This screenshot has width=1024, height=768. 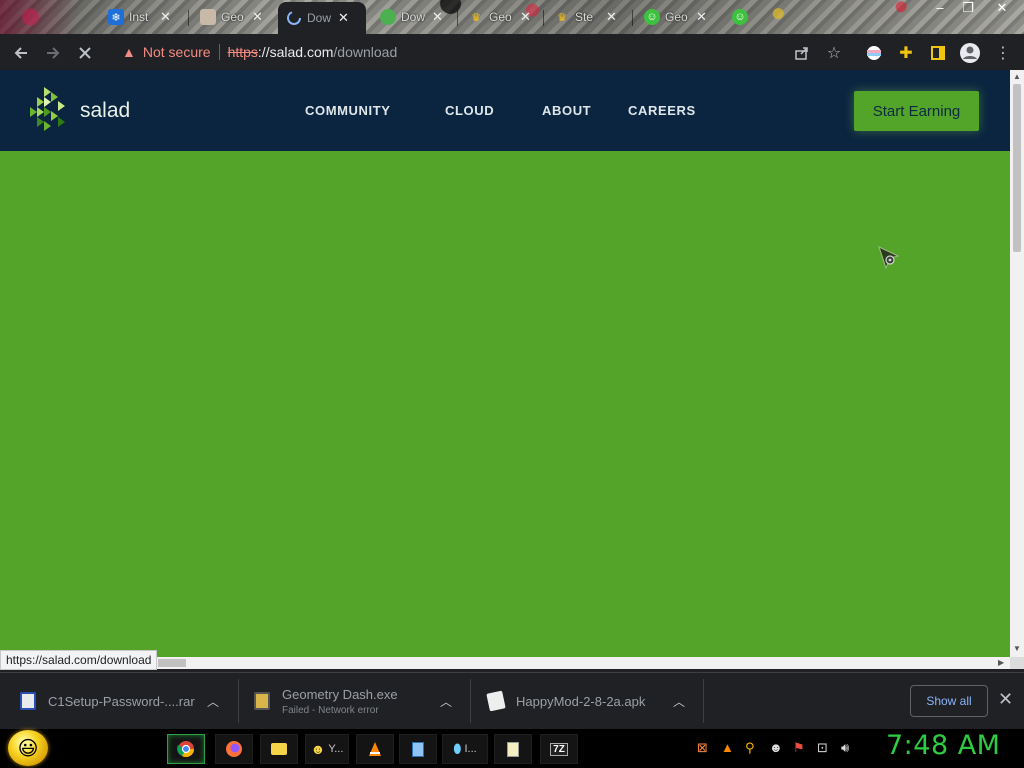 What do you see at coordinates (411, 17) in the screenshot?
I see `tab-4: Dow ✕` at bounding box center [411, 17].